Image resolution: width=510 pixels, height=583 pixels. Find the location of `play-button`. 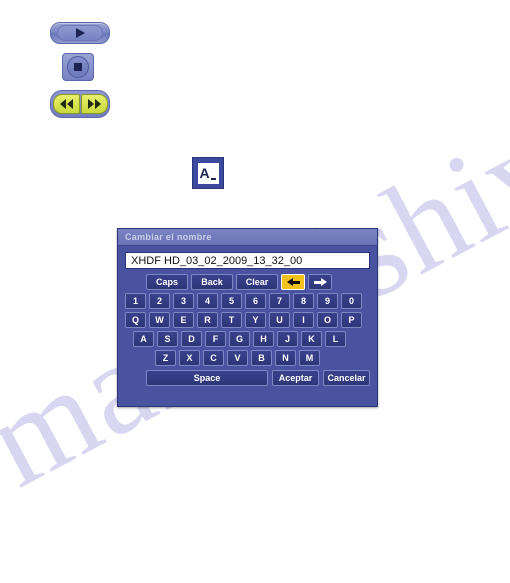

play-button is located at coordinates (80, 33).